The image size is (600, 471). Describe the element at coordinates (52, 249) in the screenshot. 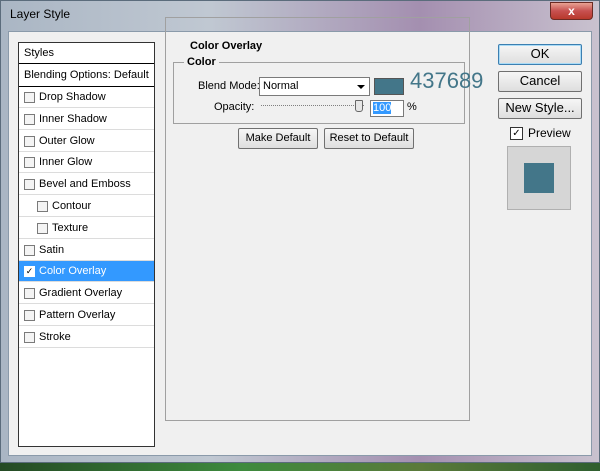

I see `style-item-label: Satin` at that location.